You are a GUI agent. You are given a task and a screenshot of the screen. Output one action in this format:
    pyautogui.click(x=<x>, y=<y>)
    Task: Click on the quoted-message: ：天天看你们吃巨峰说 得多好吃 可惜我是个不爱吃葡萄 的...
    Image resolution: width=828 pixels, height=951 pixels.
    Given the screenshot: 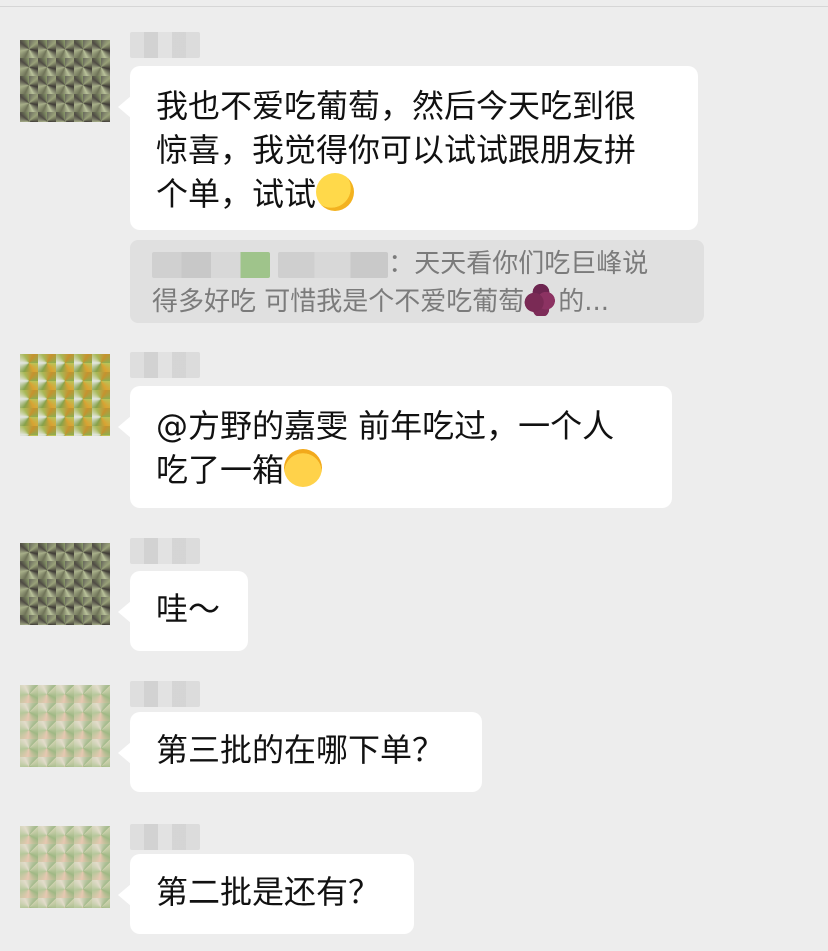 What is the action you would take?
    pyautogui.click(x=417, y=281)
    